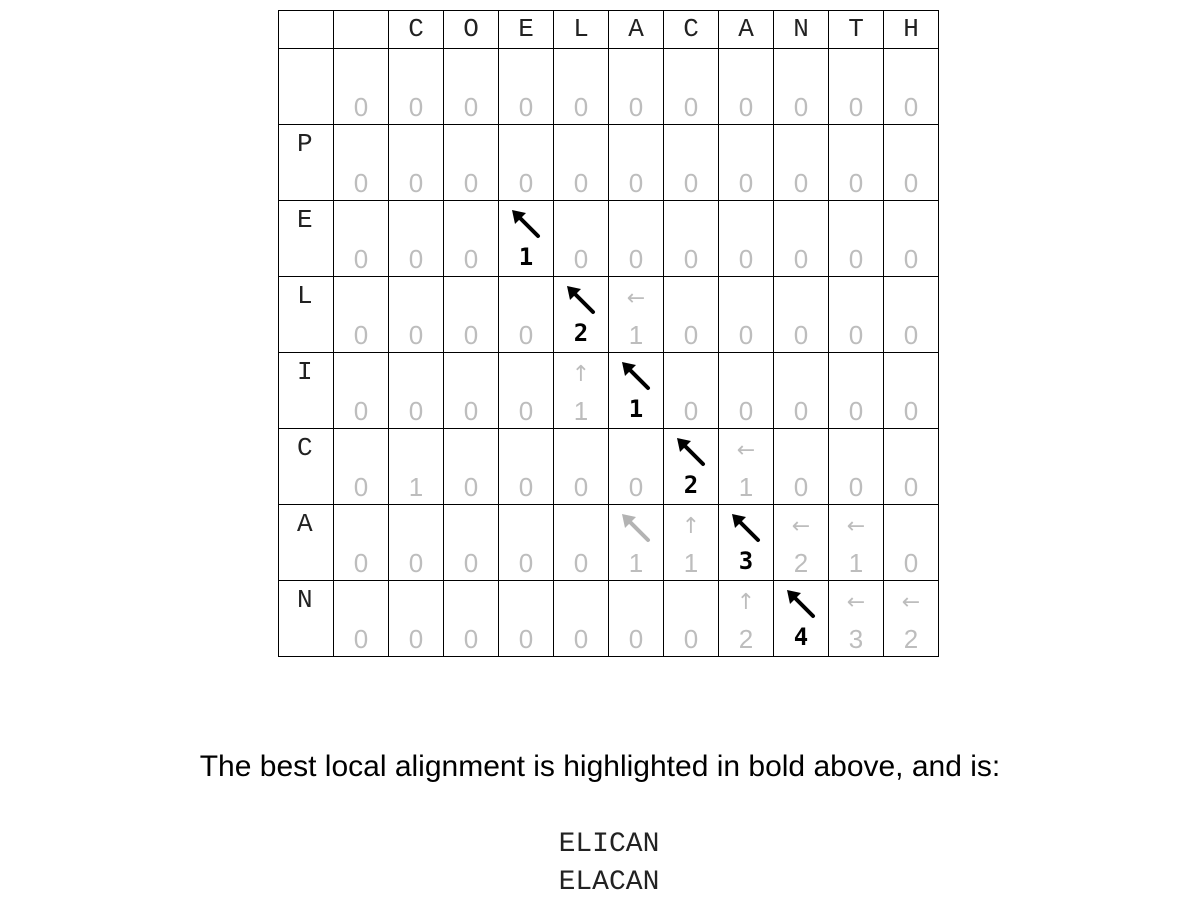  What do you see at coordinates (306, 390) in the screenshot?
I see `row-header-cell: I` at bounding box center [306, 390].